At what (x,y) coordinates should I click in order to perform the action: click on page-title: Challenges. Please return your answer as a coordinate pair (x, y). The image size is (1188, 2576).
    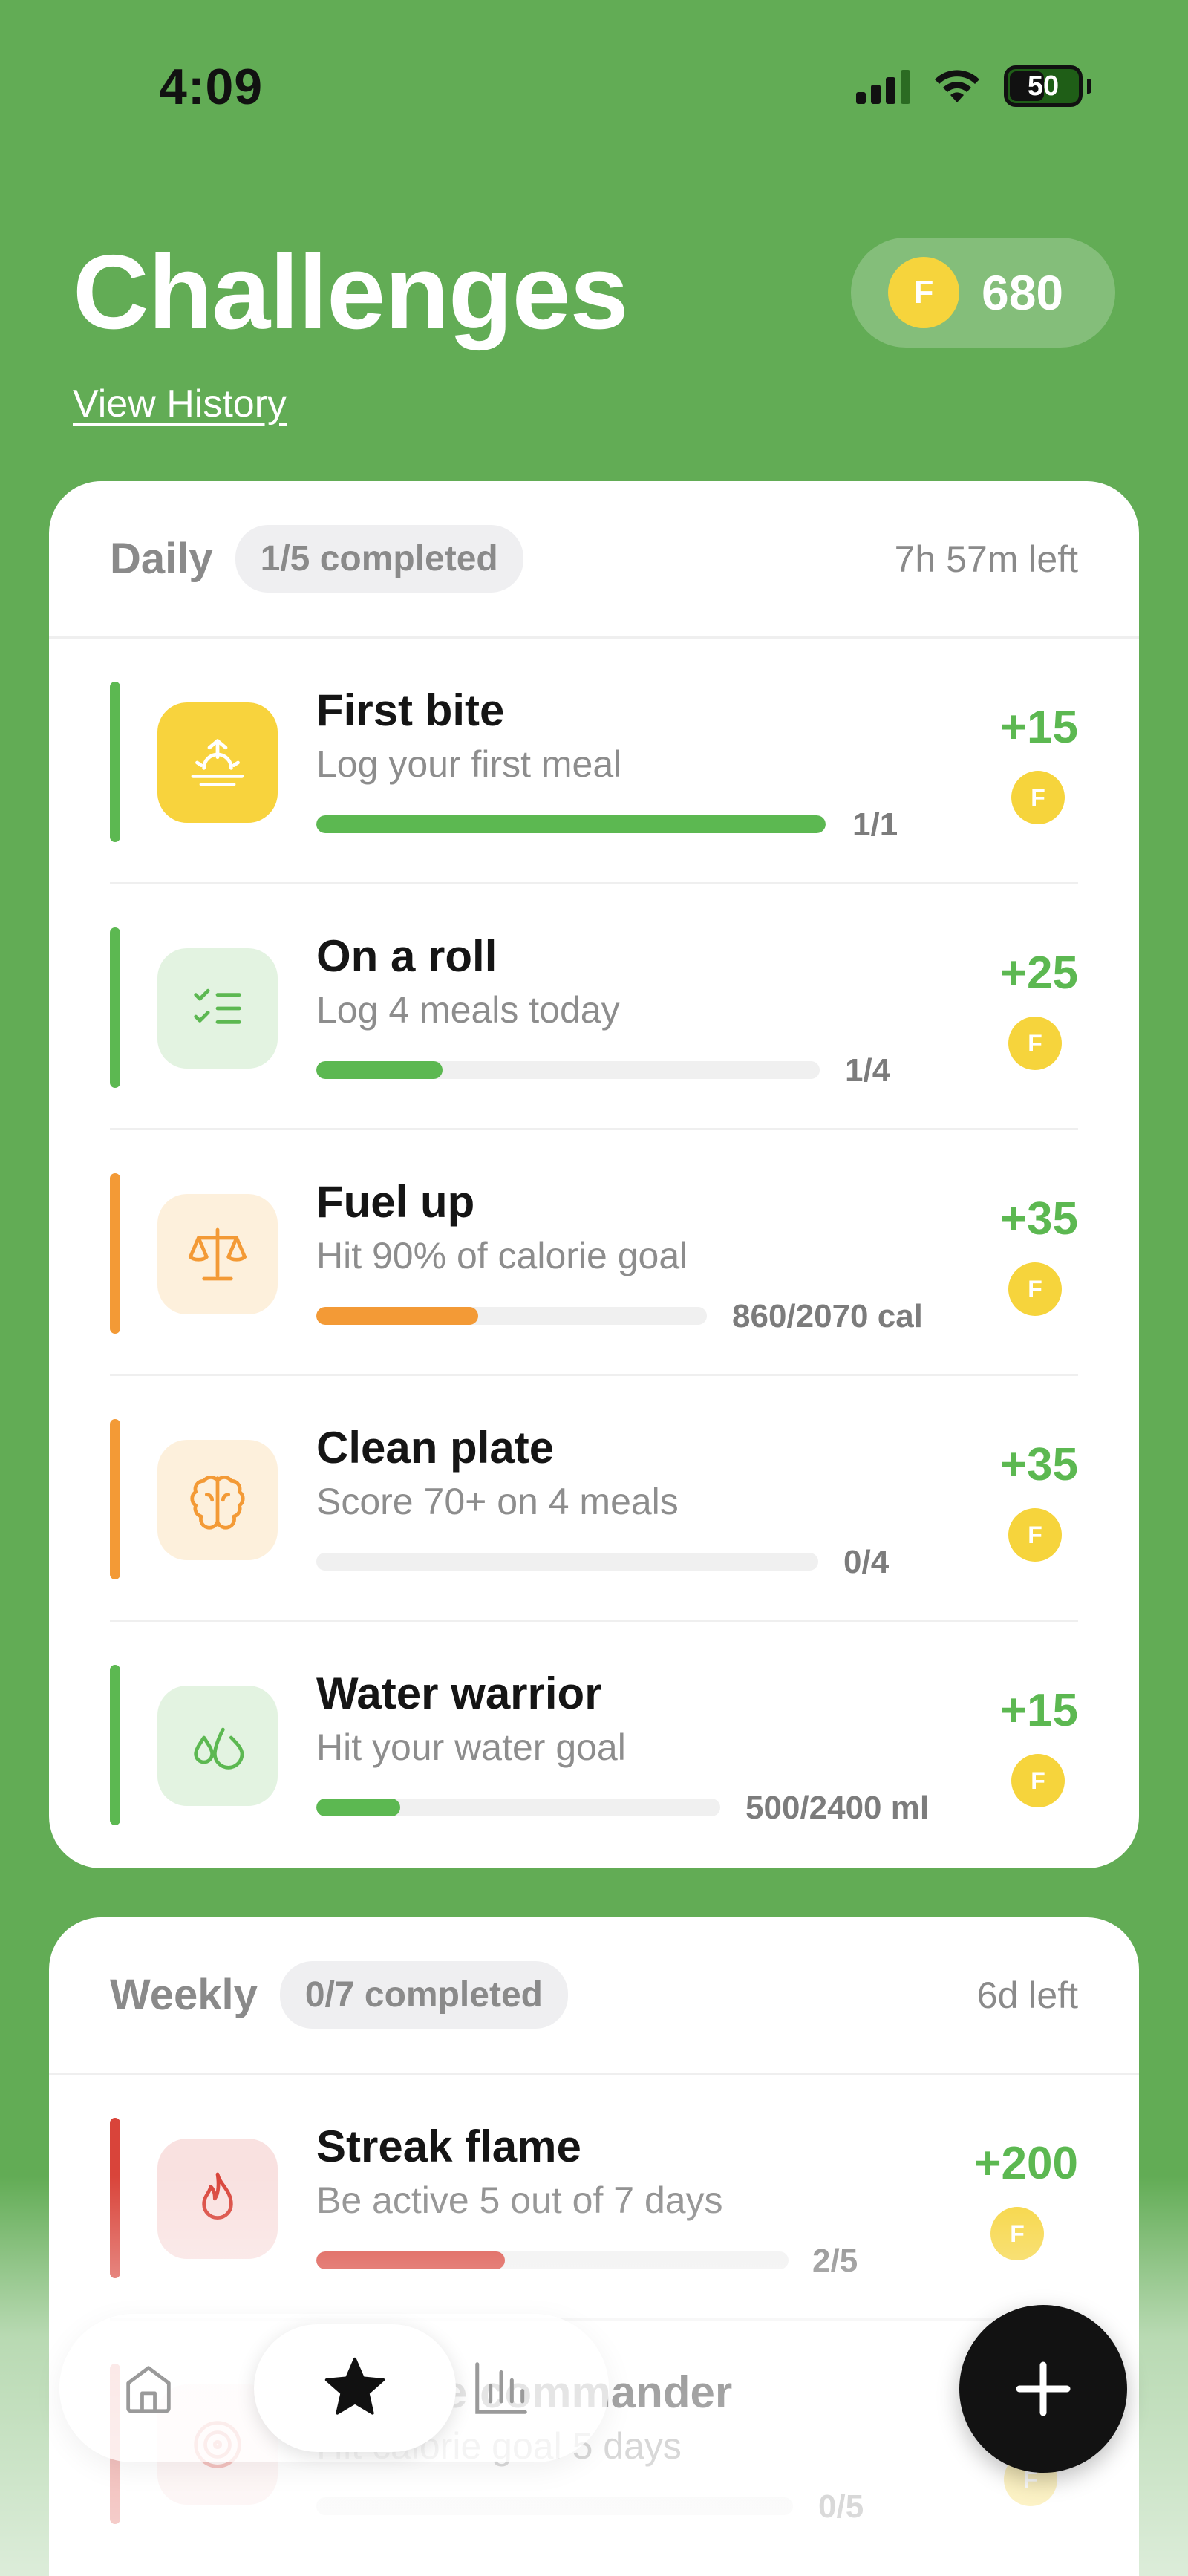
    Looking at the image, I should click on (351, 292).